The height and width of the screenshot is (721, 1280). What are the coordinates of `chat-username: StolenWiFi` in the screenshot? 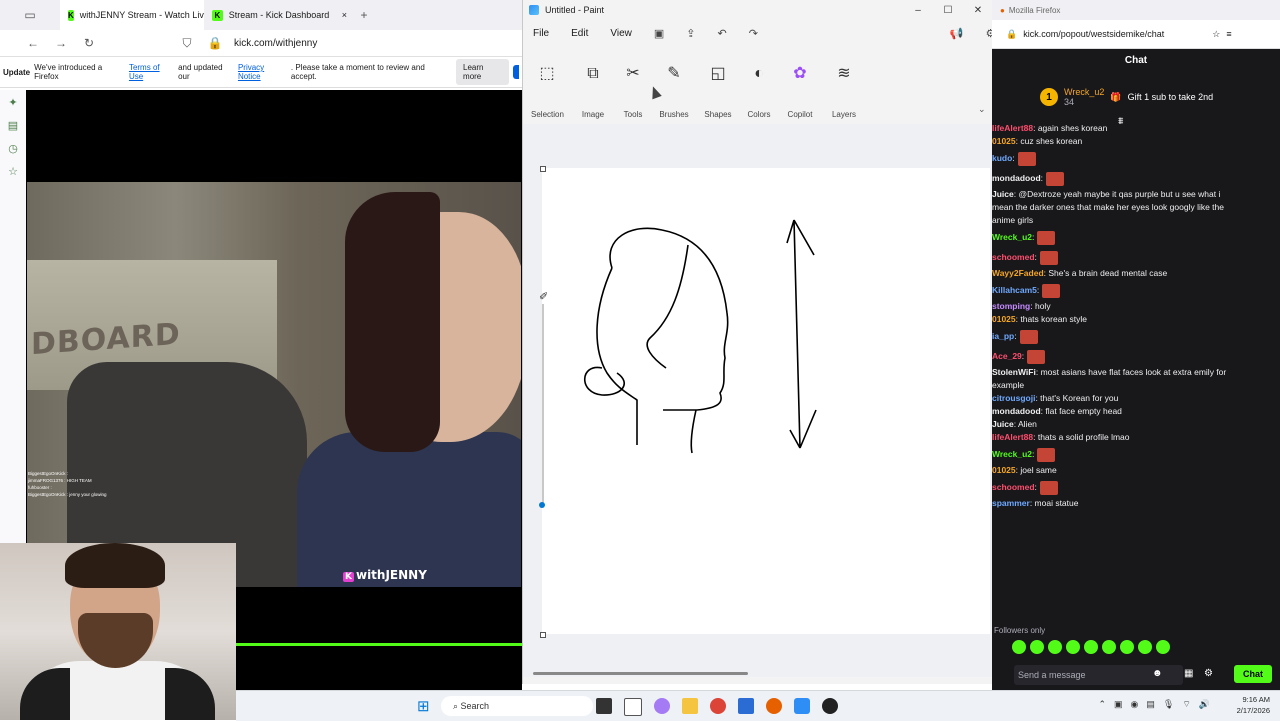 It's located at (1014, 372).